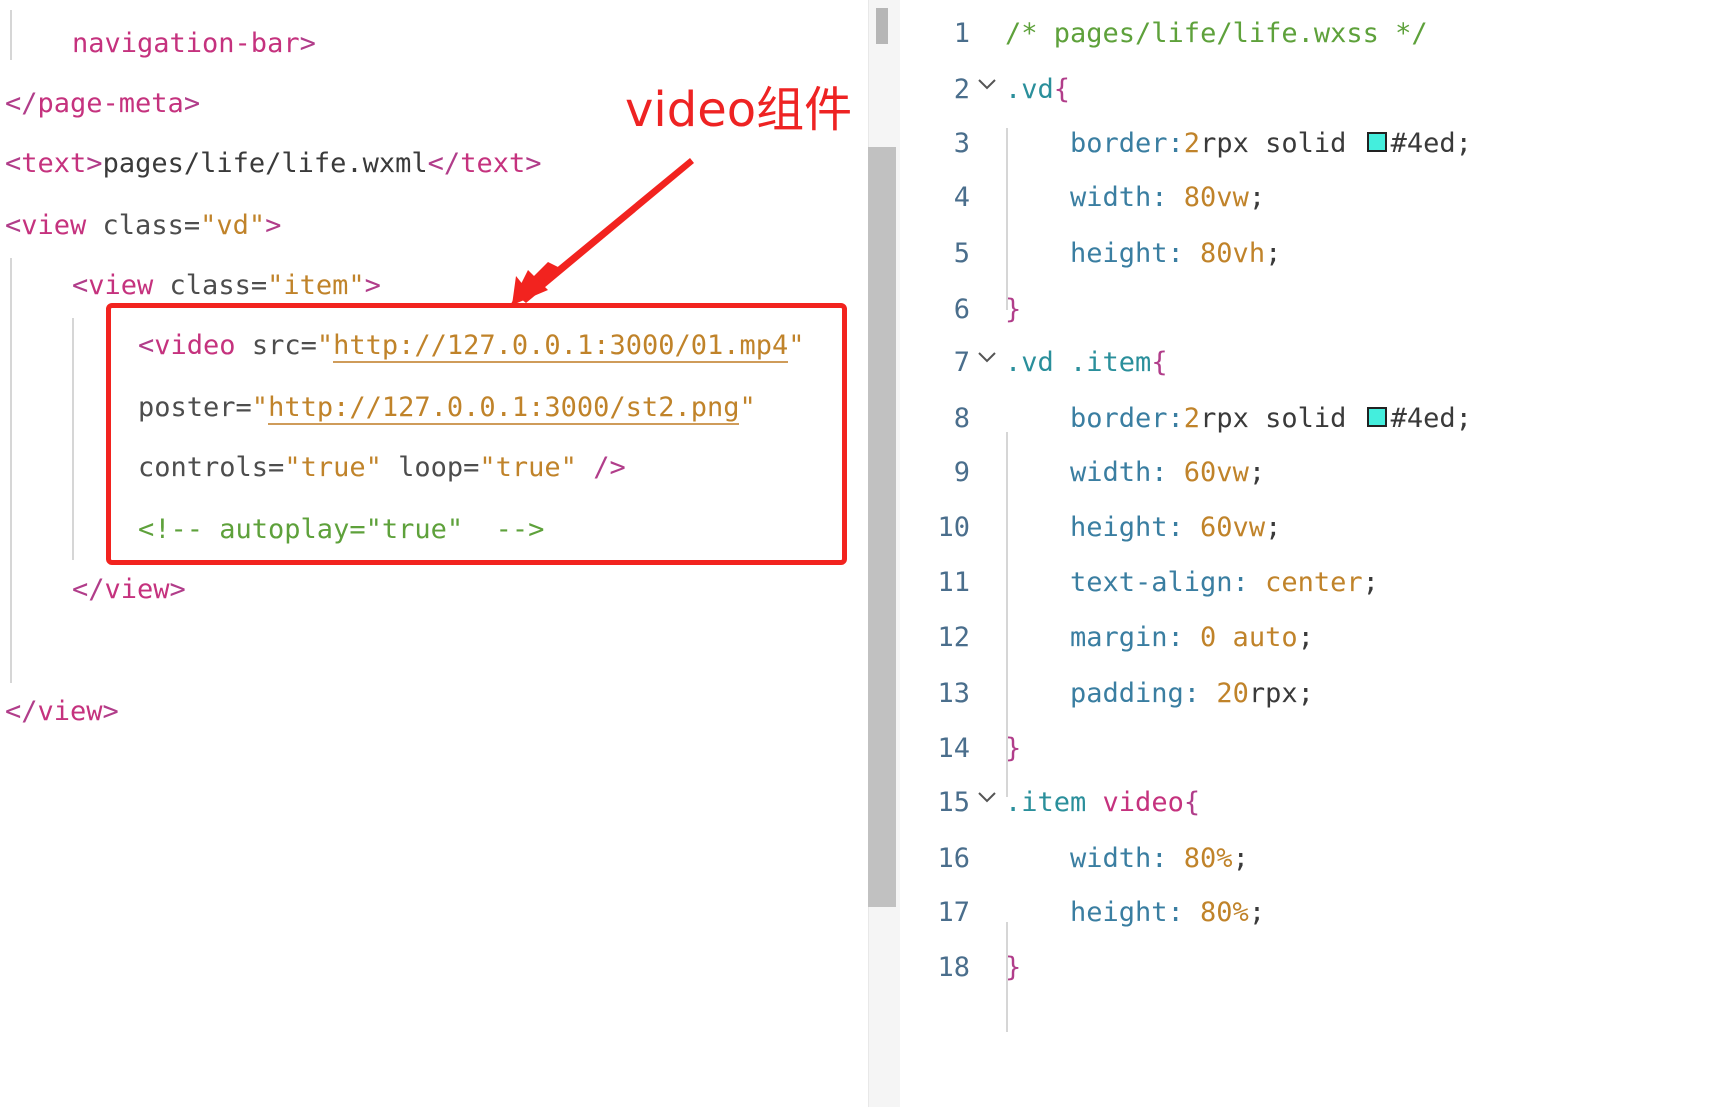 This screenshot has width=1735, height=1107. What do you see at coordinates (953, 858) in the screenshot?
I see `line-number: 16` at bounding box center [953, 858].